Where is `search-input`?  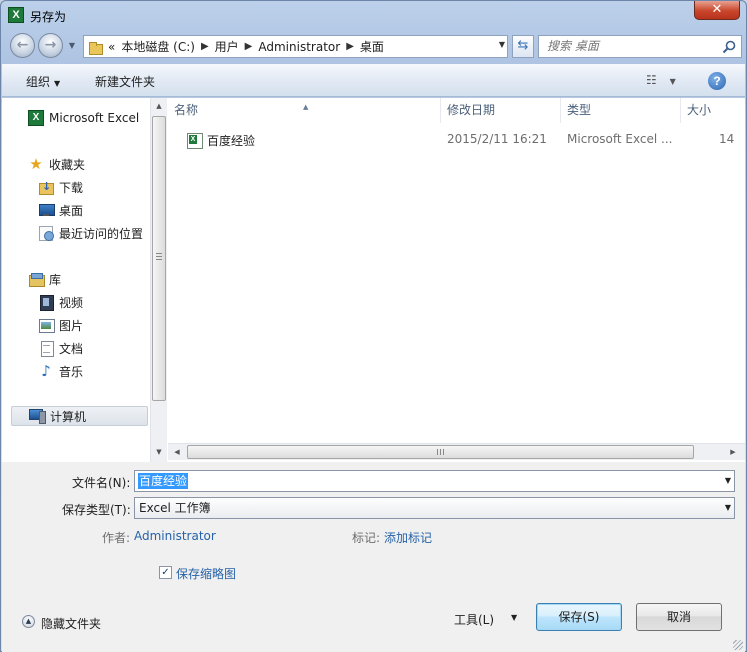 search-input is located at coordinates (632, 46).